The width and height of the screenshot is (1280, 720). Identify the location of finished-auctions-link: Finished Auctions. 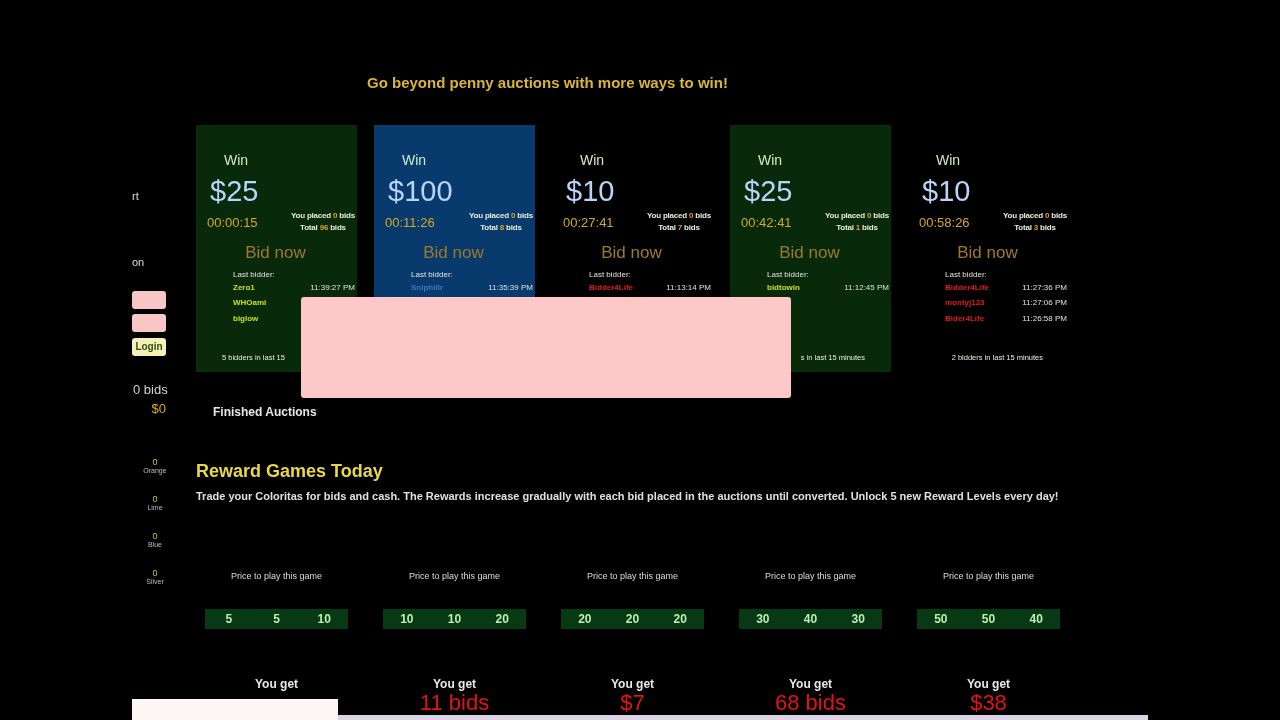
(265, 412).